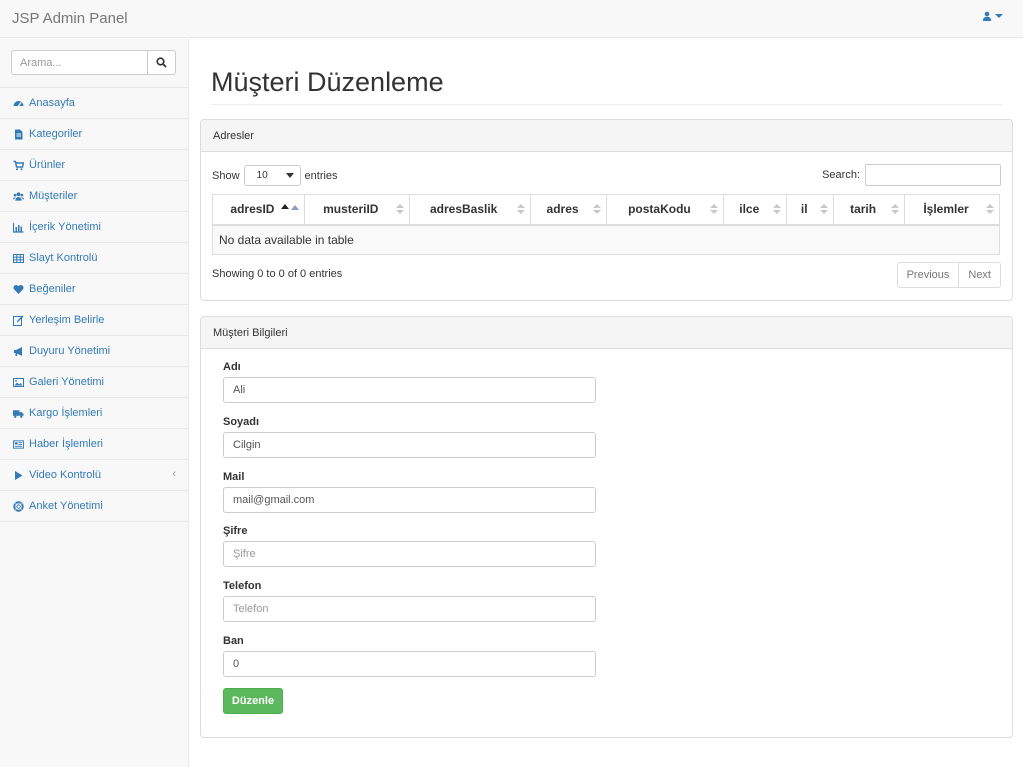 The image size is (1023, 767). Describe the element at coordinates (241, 422) in the screenshot. I see `last-name-label: Soyadı` at that location.